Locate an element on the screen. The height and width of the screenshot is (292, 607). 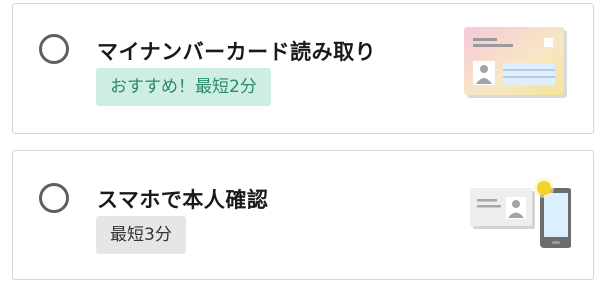
option-title: スマホで本人確認 is located at coordinates (183, 200).